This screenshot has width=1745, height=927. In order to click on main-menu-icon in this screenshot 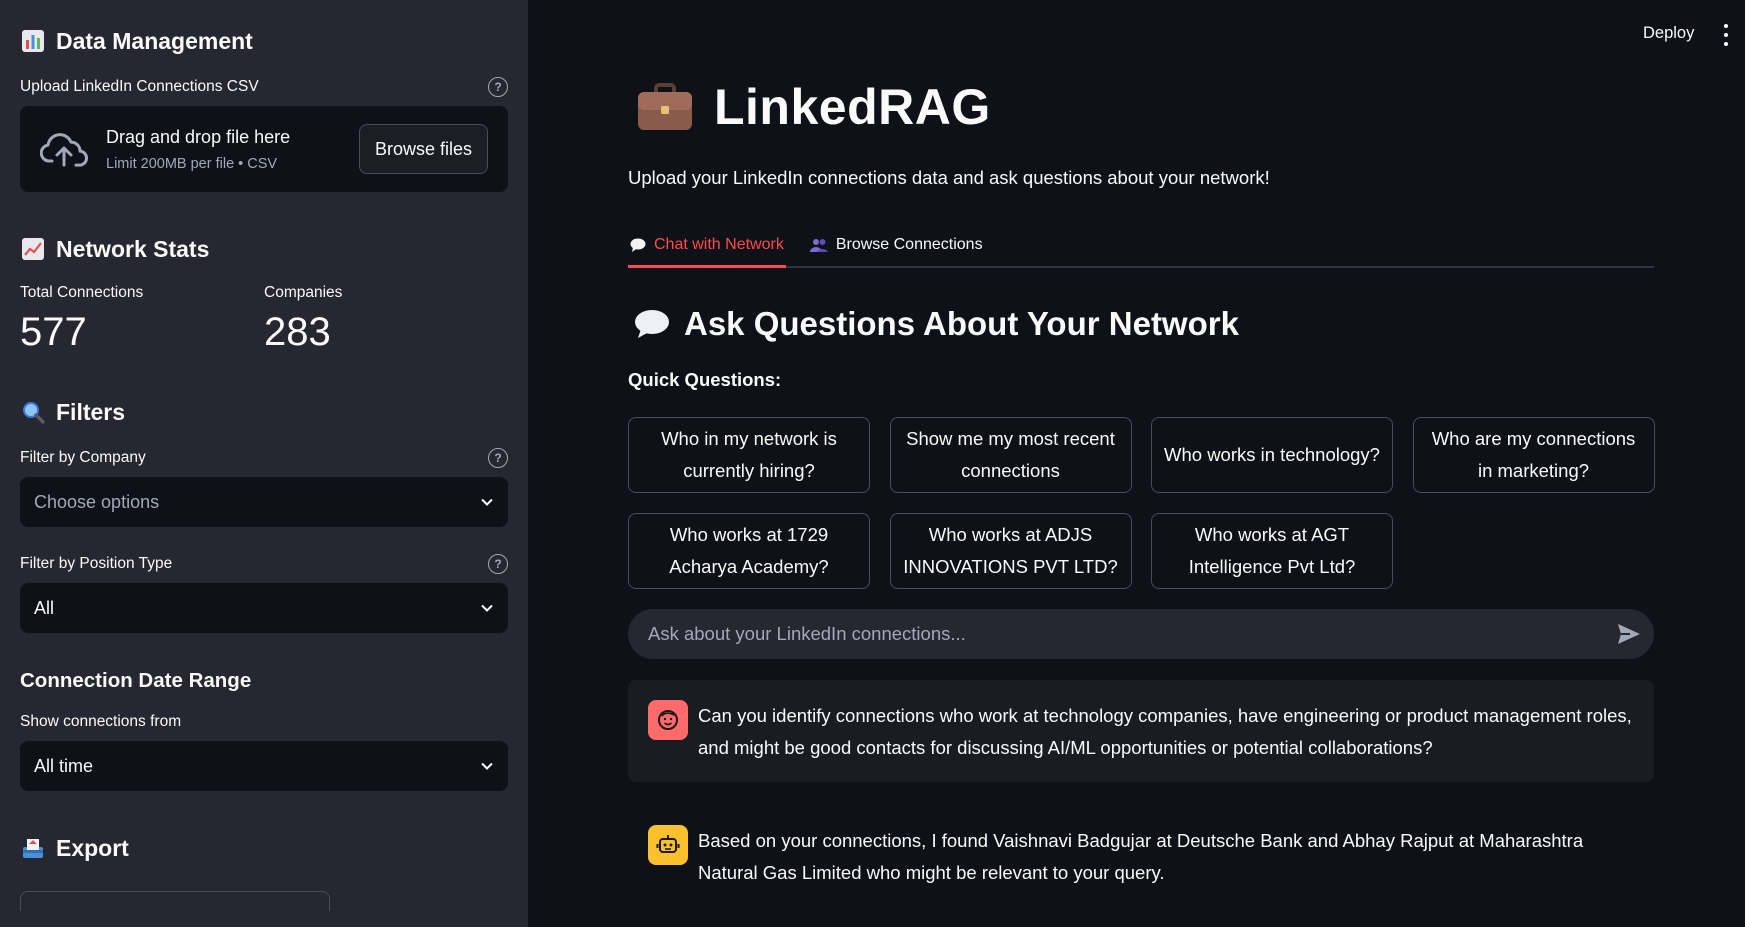, I will do `click(1726, 35)`.